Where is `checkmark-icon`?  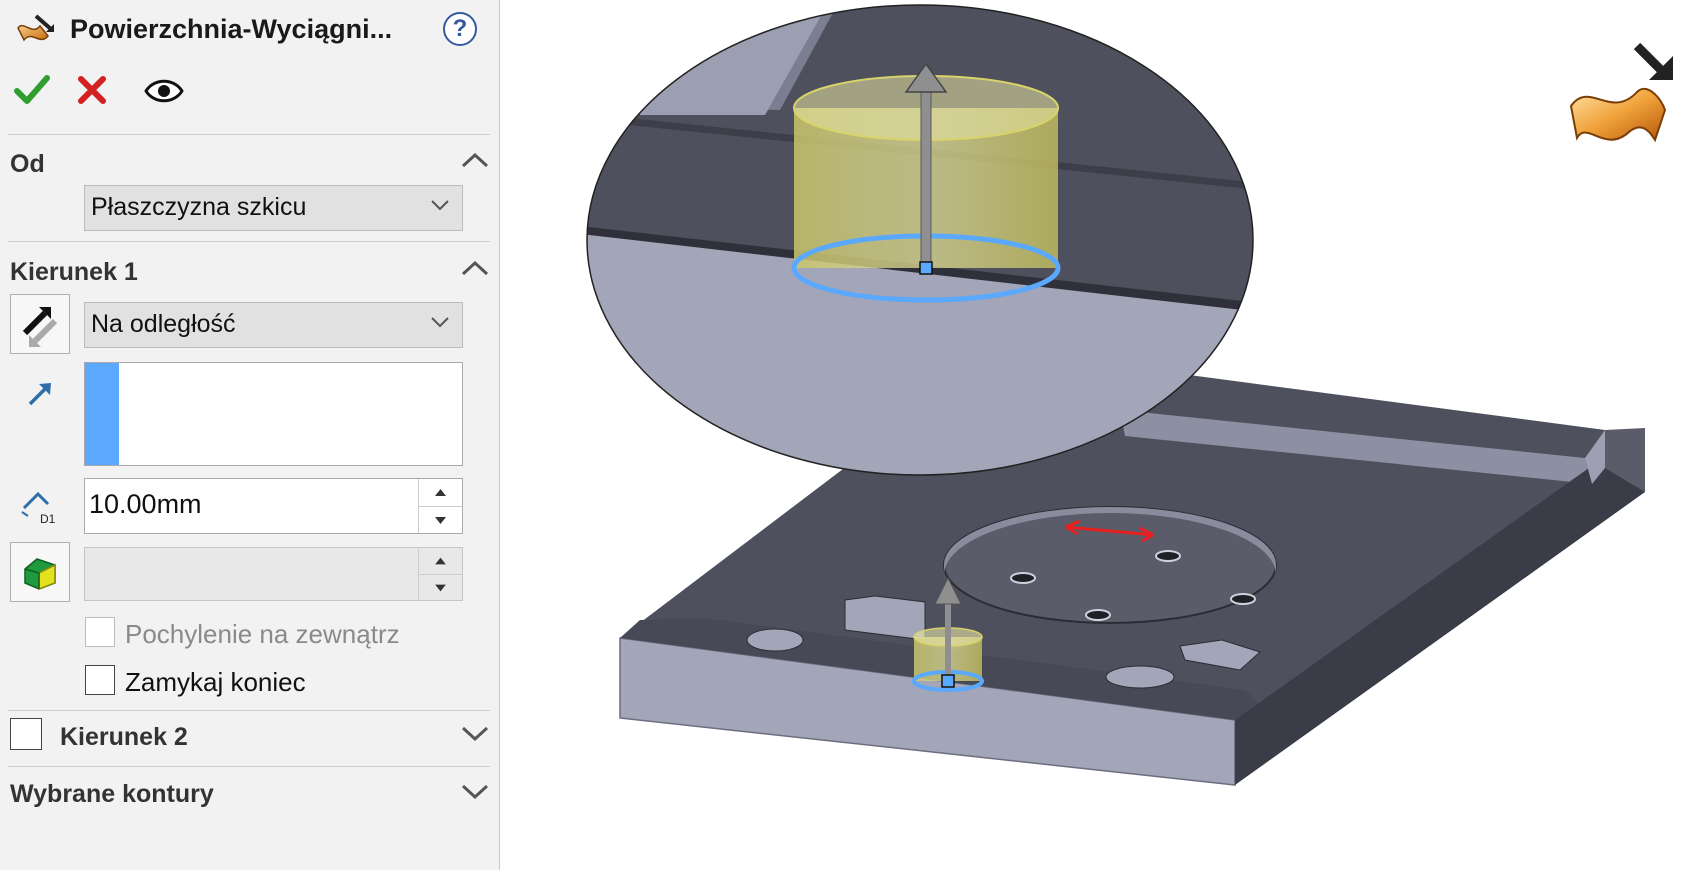 checkmark-icon is located at coordinates (32, 89).